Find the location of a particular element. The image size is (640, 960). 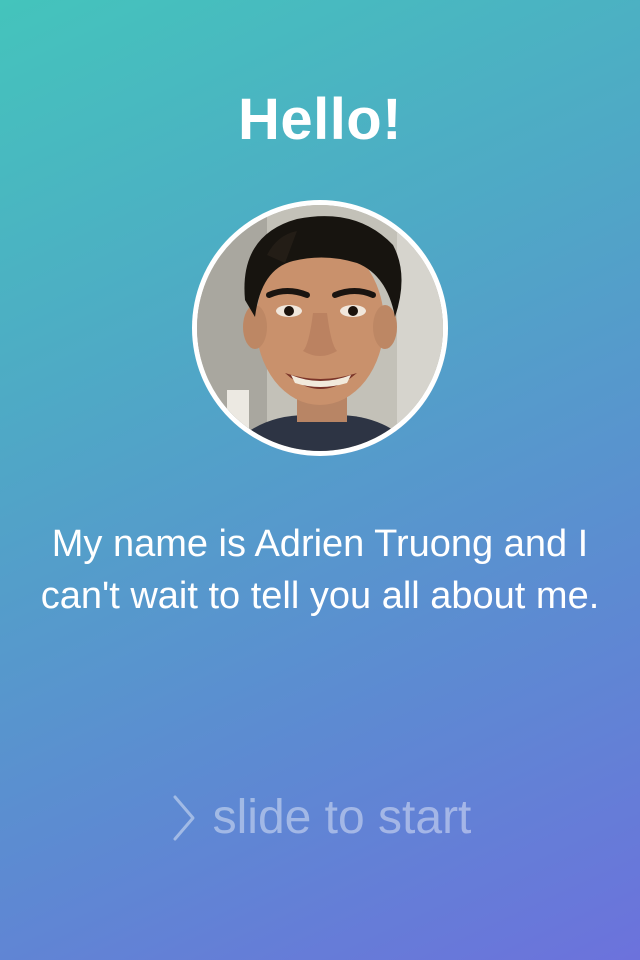

slide-to-start-control: slide to start is located at coordinates (320, 818).